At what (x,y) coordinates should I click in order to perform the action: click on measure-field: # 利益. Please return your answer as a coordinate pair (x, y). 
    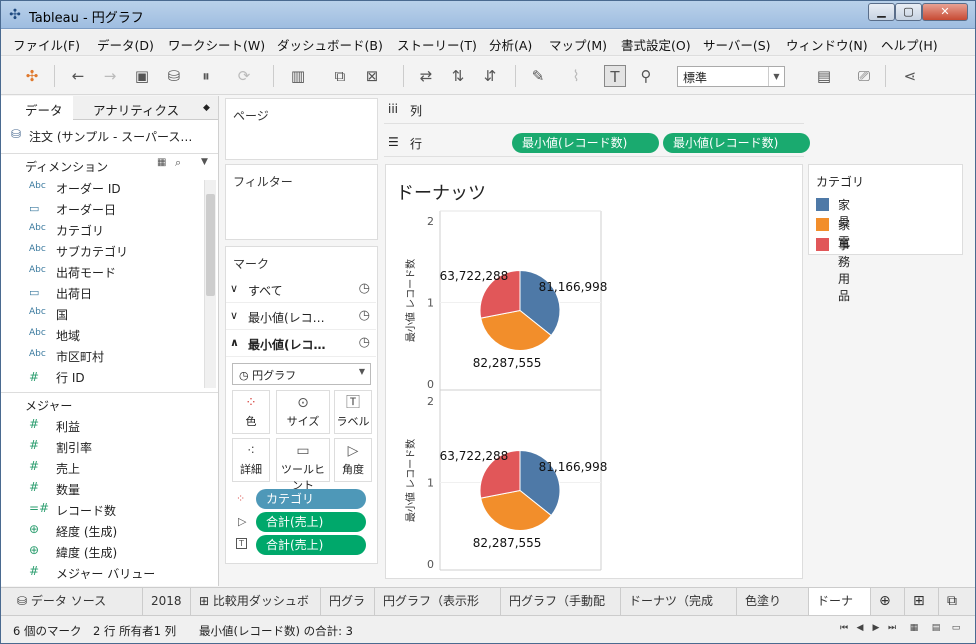
    Looking at the image, I should click on (101, 426).